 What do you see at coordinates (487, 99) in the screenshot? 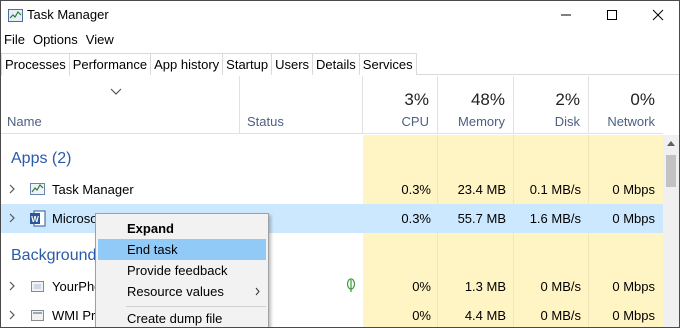
I see `header-memory-pct: 48%` at bounding box center [487, 99].